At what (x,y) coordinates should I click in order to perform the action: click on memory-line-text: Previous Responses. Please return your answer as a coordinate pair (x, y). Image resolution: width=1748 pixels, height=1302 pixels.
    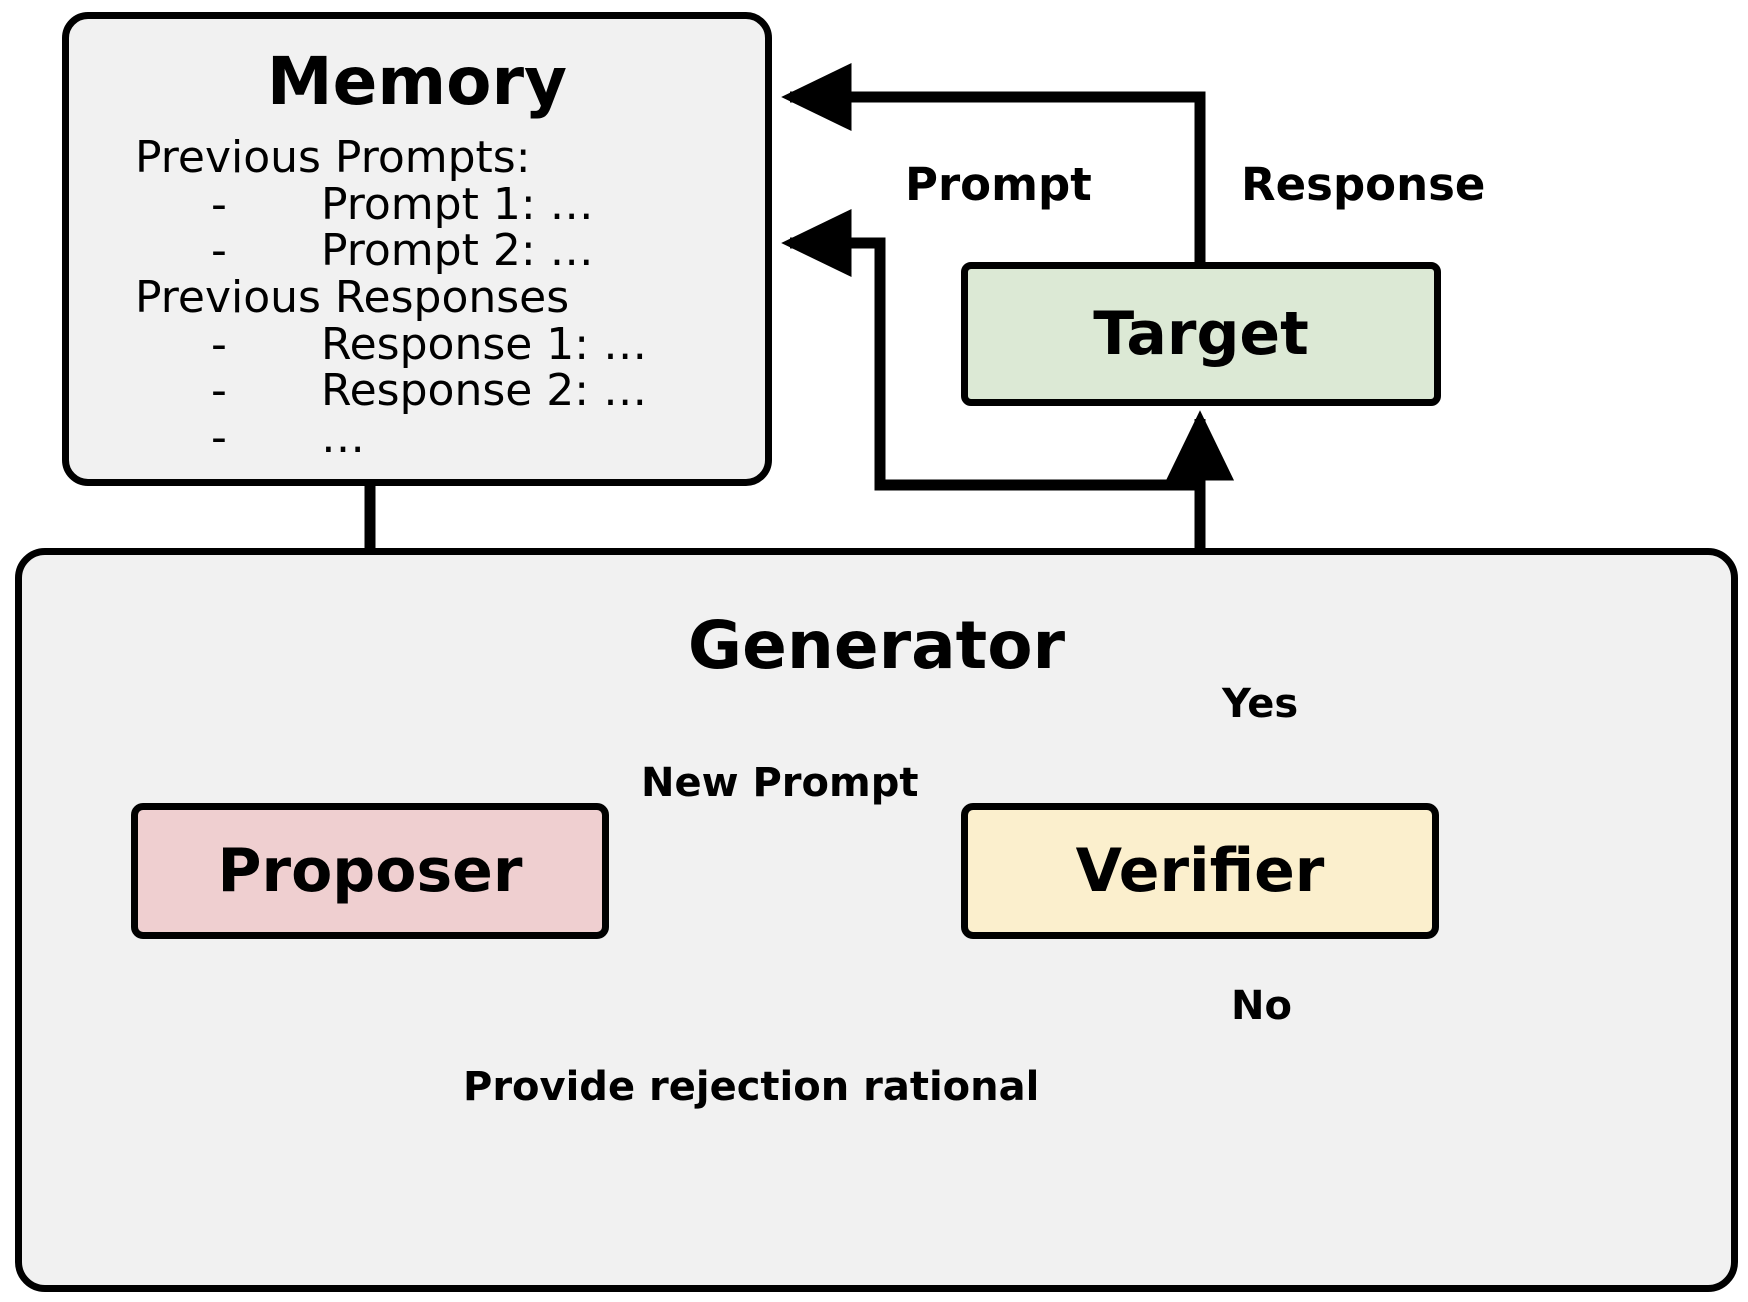
    Looking at the image, I should click on (352, 297).